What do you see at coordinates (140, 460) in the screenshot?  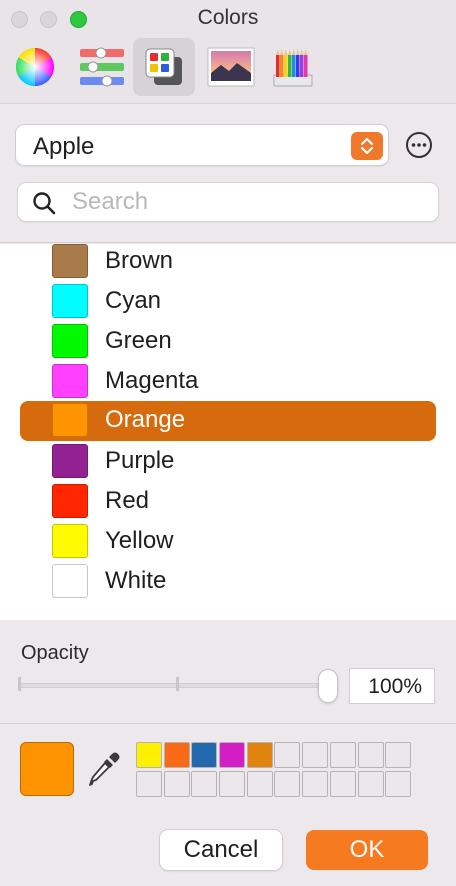 I see `color-name: Purple` at bounding box center [140, 460].